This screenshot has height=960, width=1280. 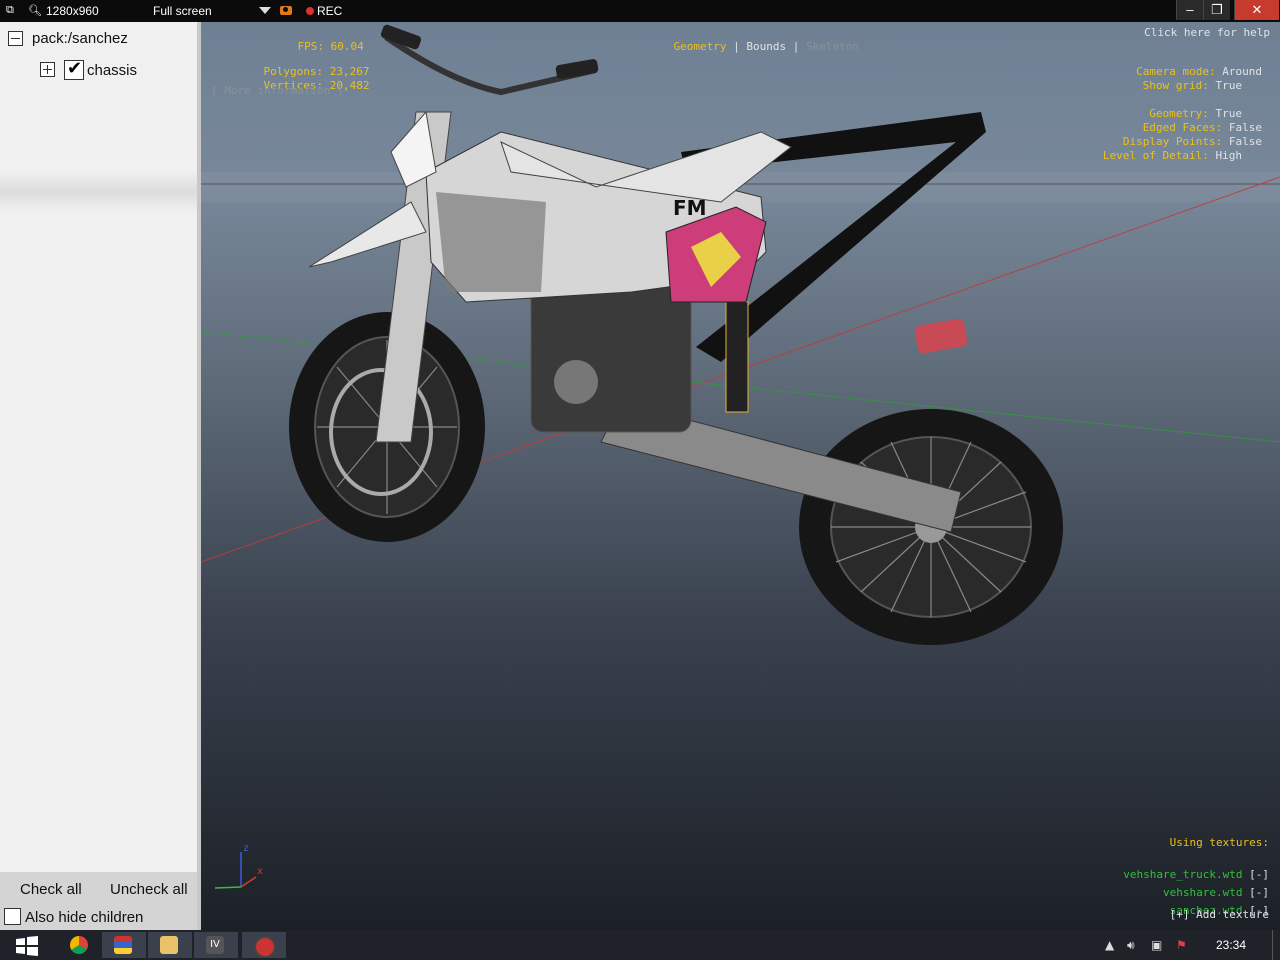 What do you see at coordinates (10, 10) in the screenshot?
I see `resize-icon: ⧉` at bounding box center [10, 10].